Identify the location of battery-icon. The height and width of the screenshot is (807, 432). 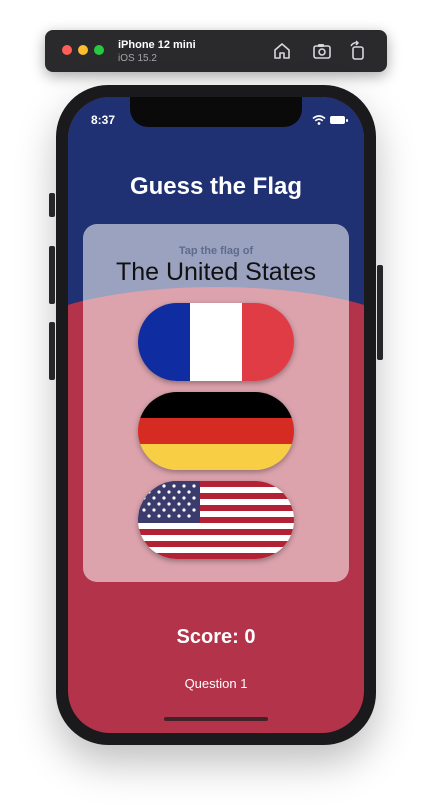
(339, 120).